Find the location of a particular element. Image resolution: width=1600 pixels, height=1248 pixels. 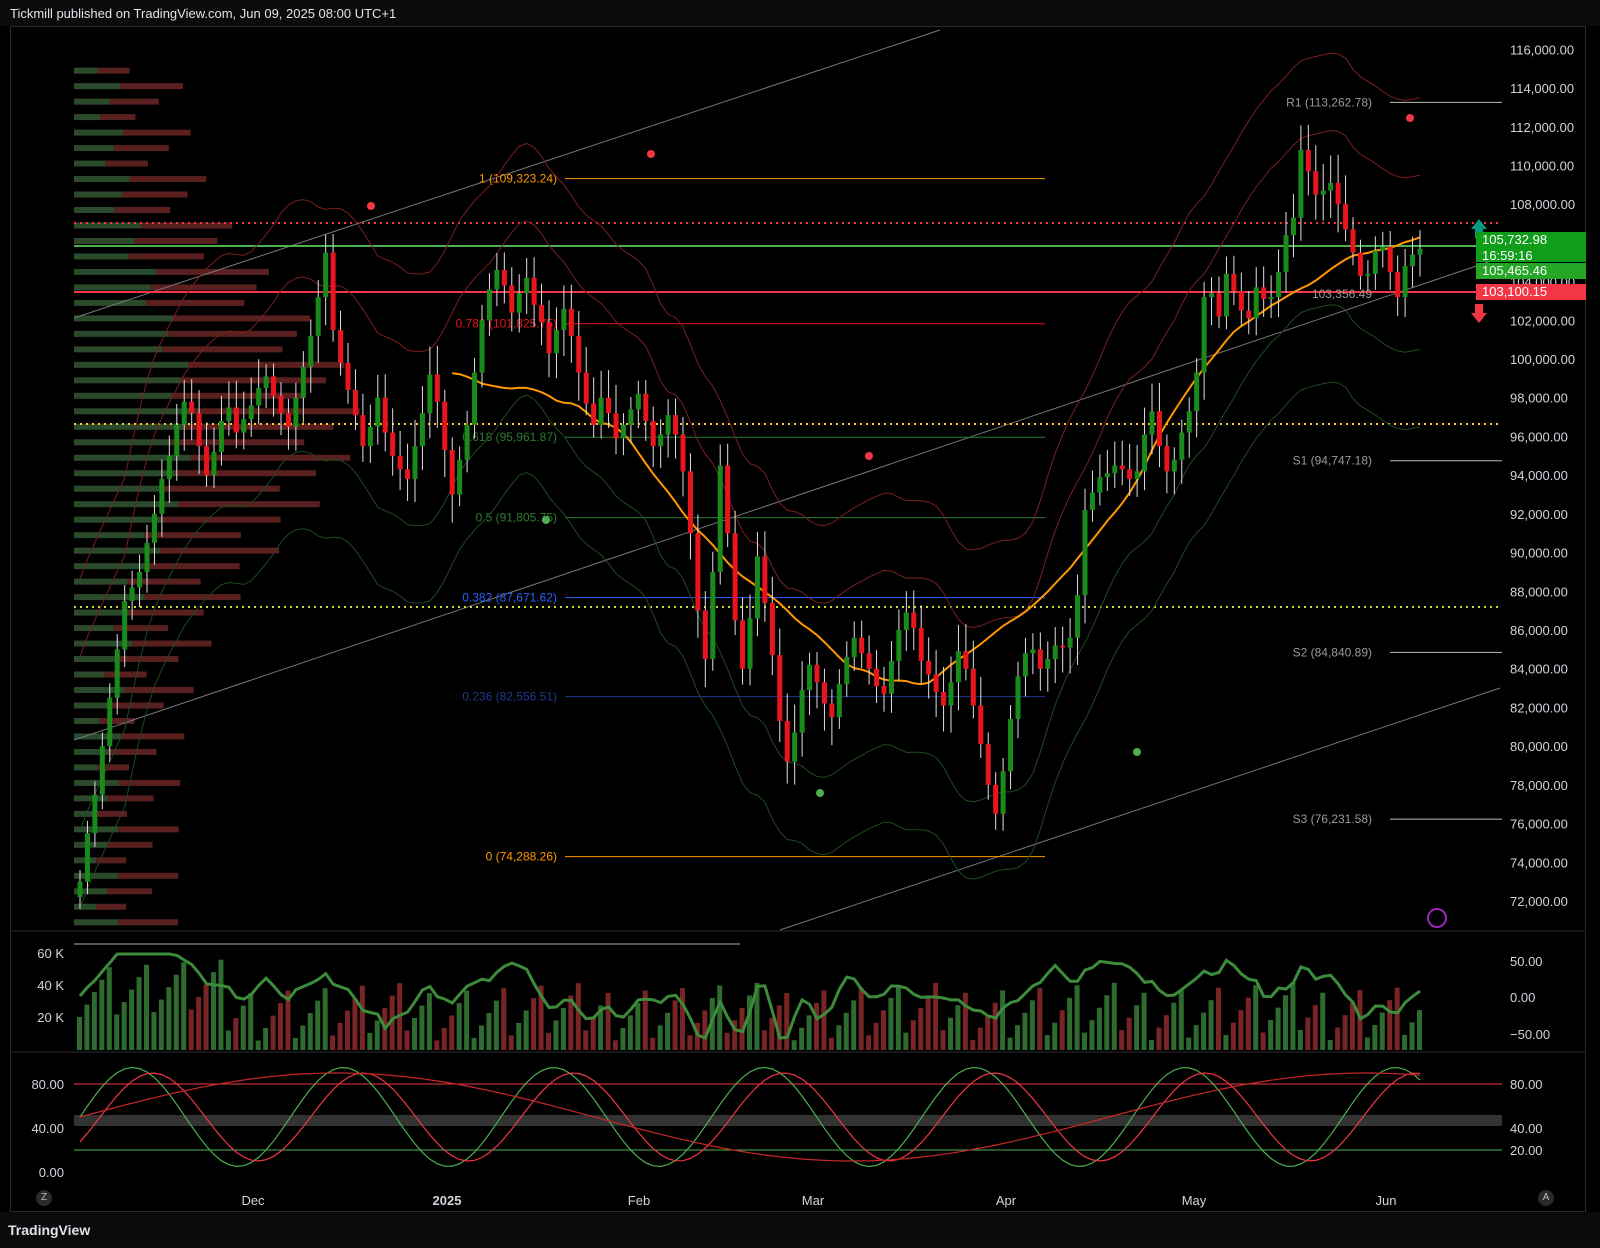

y-tick-label: 98,000.00 is located at coordinates (1539, 398).